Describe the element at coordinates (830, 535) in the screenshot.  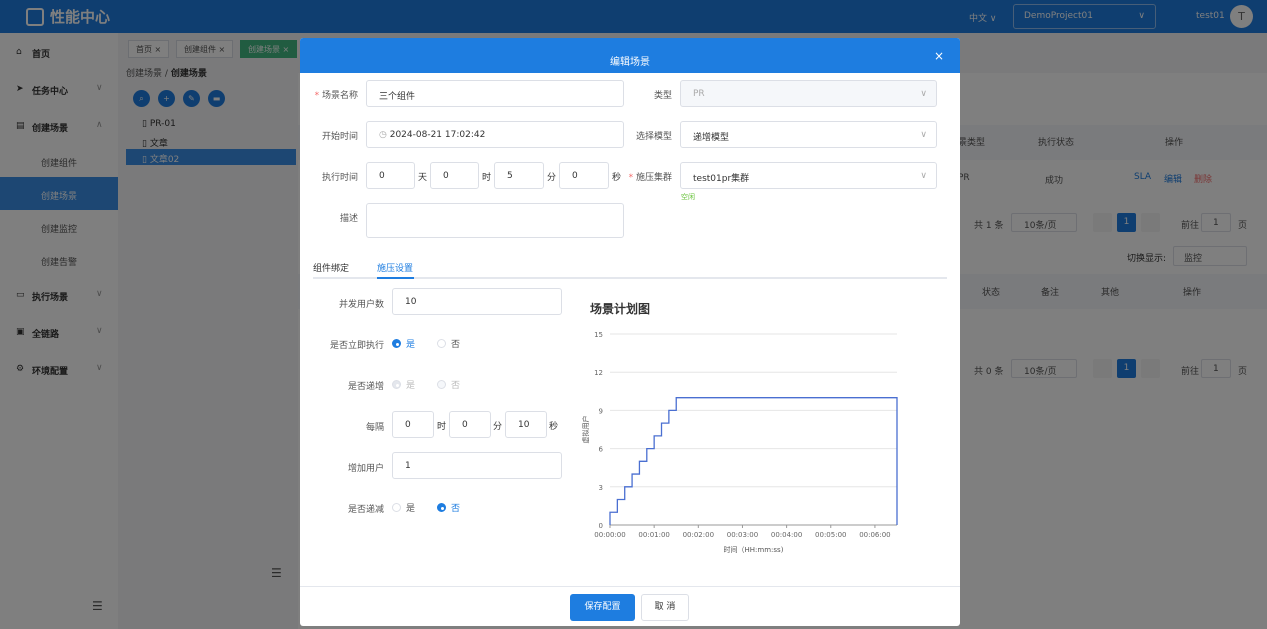
I see `x-tick-label: 00:05:00` at that location.